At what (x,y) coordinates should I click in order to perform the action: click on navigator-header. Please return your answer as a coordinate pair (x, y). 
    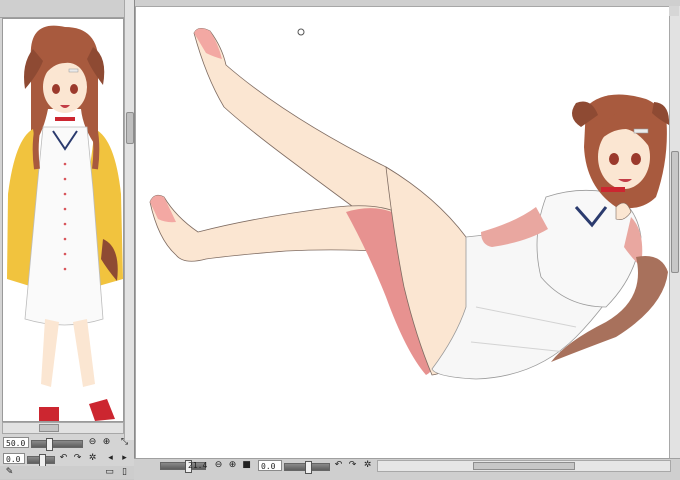
    Looking at the image, I should click on (62, 9).